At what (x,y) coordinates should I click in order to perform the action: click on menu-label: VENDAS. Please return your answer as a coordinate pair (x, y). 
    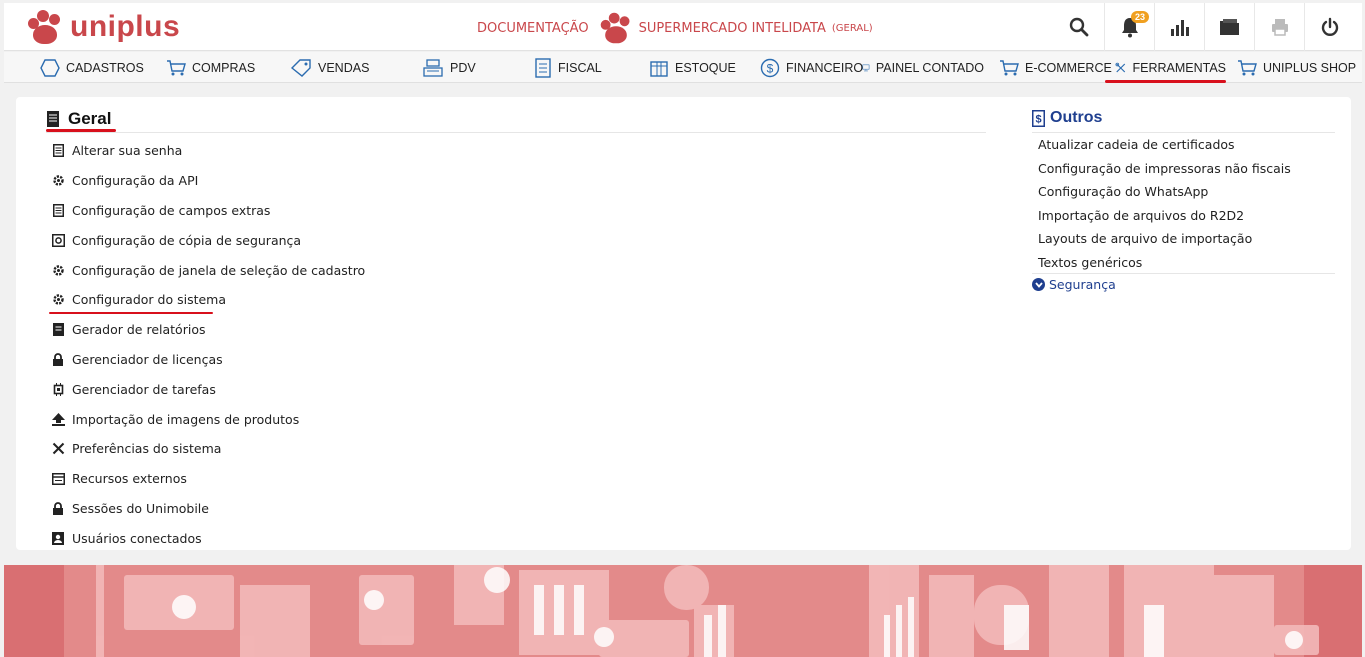
    Looking at the image, I should click on (344, 67).